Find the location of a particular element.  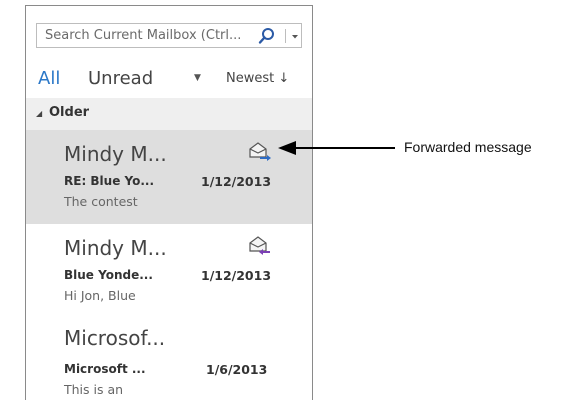

filter-unread-tab: Unread is located at coordinates (120, 78).